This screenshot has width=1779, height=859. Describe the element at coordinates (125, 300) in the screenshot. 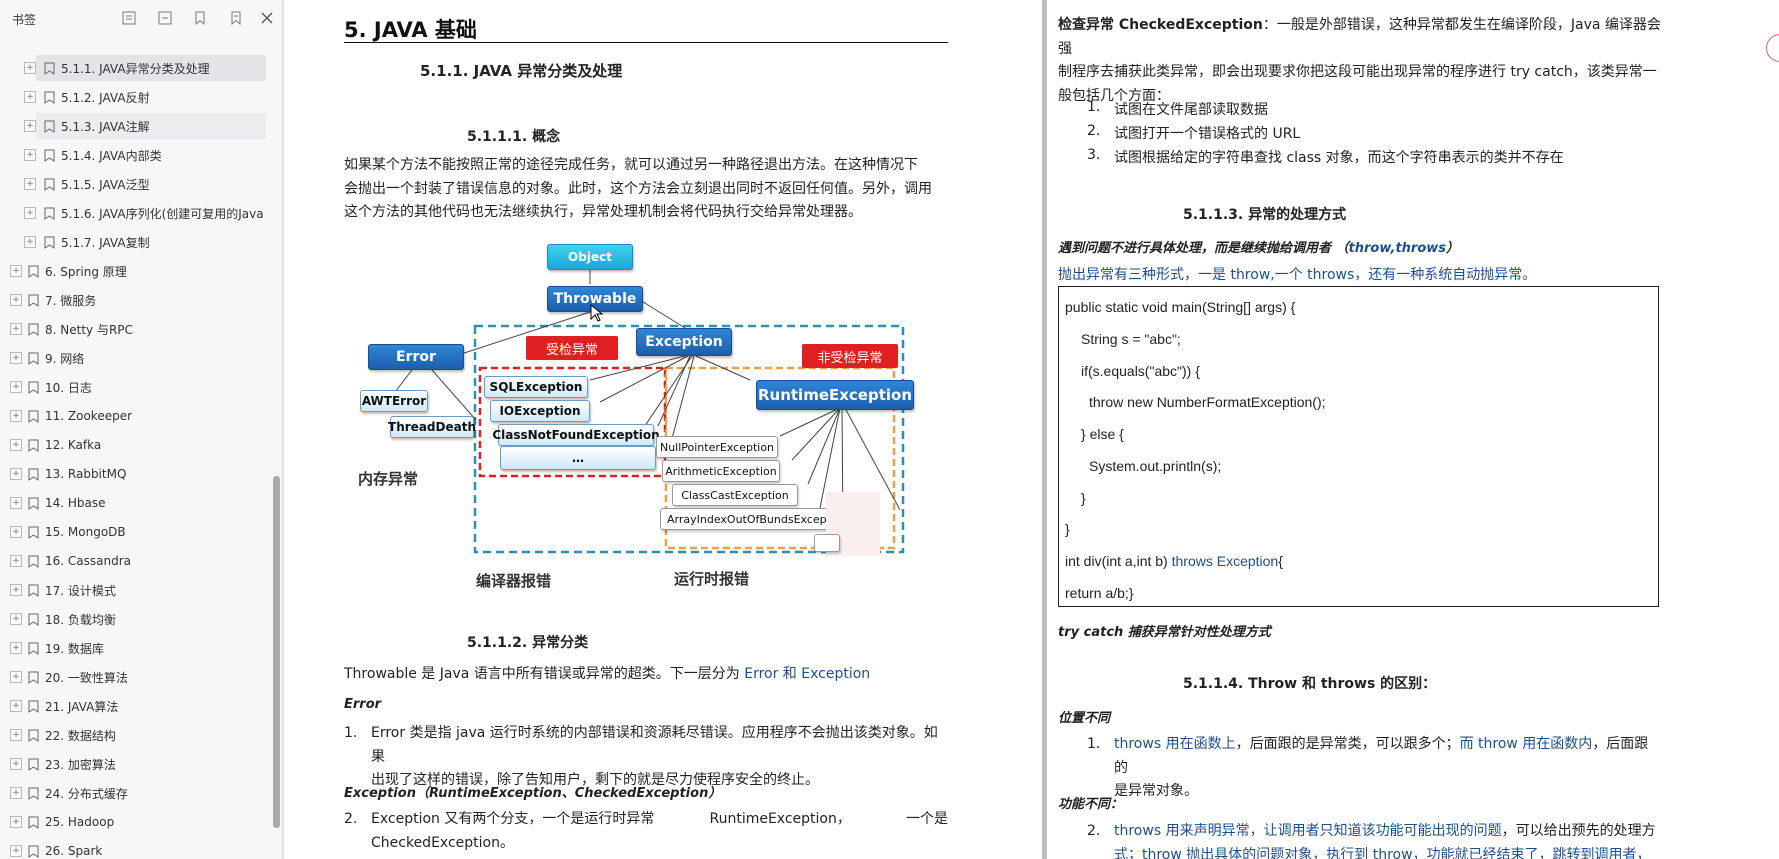

I see `bookmark-item: +7. 微服务` at that location.